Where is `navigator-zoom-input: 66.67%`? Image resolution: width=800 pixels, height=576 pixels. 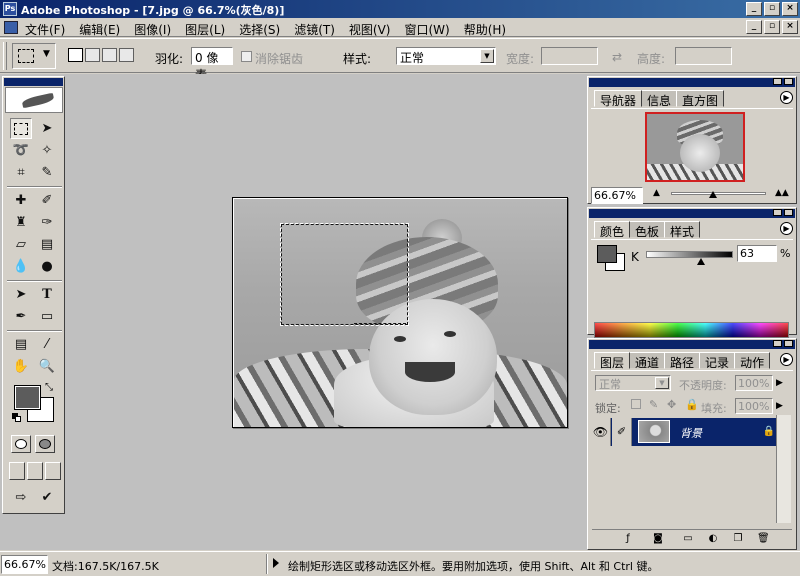
navigator-zoom-input: 66.67% is located at coordinates (617, 195).